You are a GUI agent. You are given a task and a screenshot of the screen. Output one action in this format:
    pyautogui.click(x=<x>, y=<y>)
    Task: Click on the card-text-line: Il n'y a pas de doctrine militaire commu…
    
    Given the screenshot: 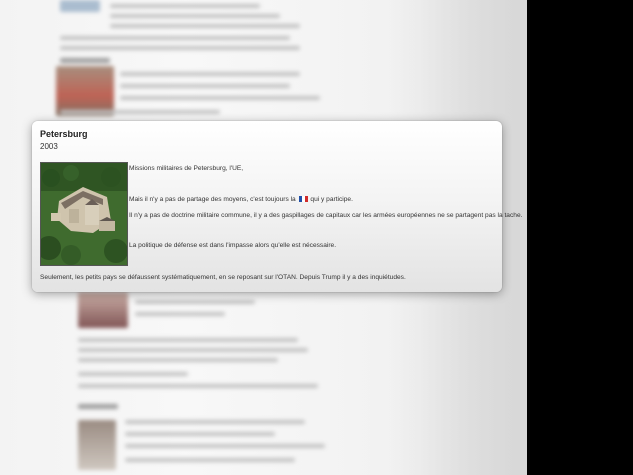 What is the action you would take?
    pyautogui.click(x=326, y=215)
    